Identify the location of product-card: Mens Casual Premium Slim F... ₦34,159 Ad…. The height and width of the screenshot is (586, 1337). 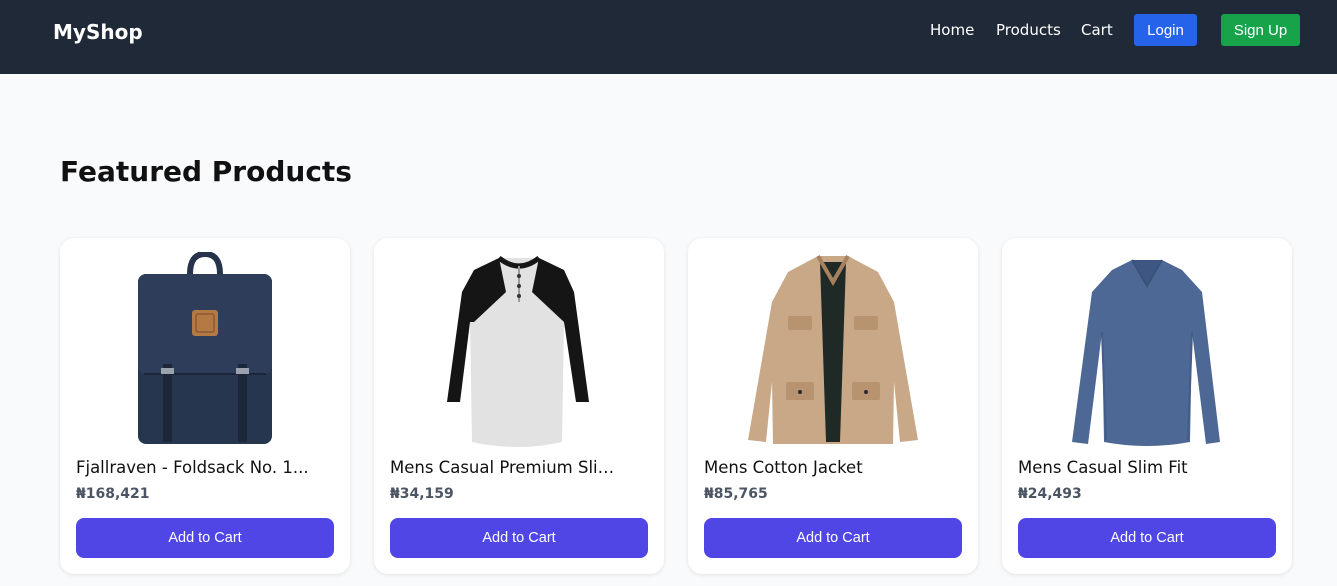
(519, 406).